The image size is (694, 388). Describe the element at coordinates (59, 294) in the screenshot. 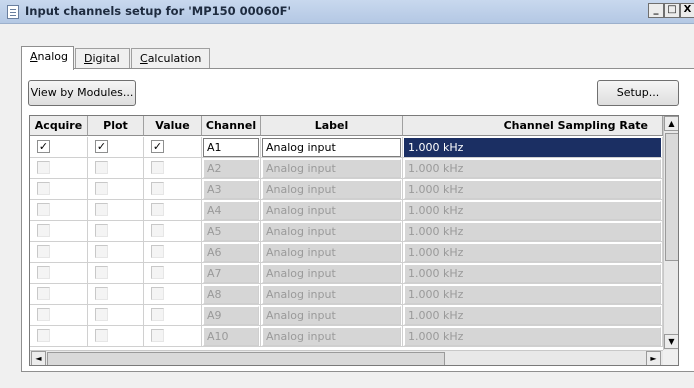

I see `acquire-cell` at that location.